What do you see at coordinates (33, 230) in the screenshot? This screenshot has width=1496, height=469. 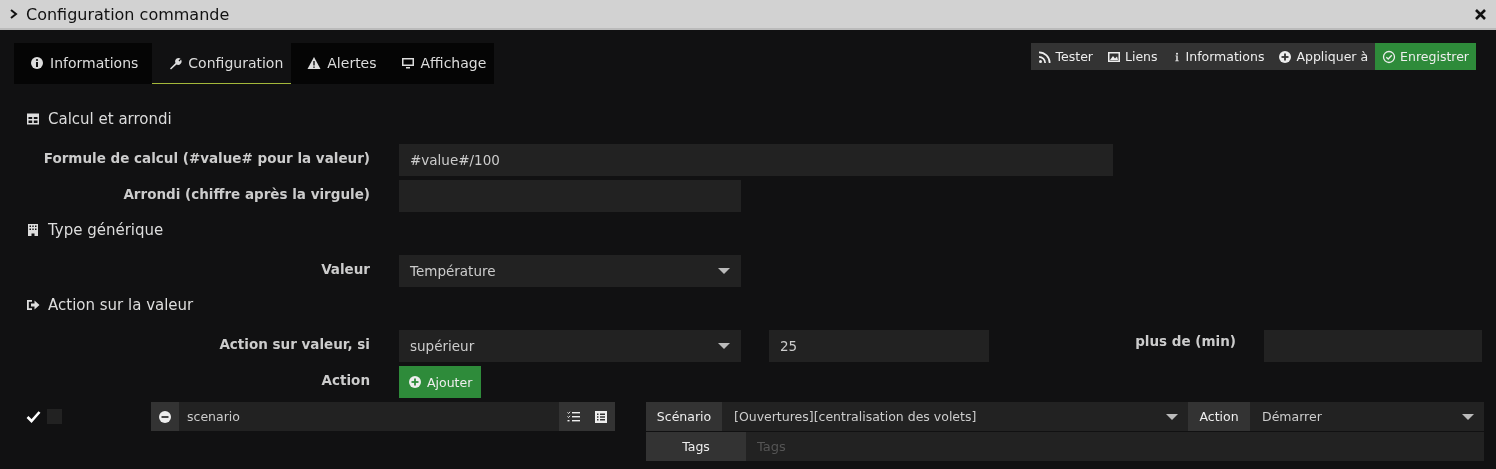 I see `building-icon` at bounding box center [33, 230].